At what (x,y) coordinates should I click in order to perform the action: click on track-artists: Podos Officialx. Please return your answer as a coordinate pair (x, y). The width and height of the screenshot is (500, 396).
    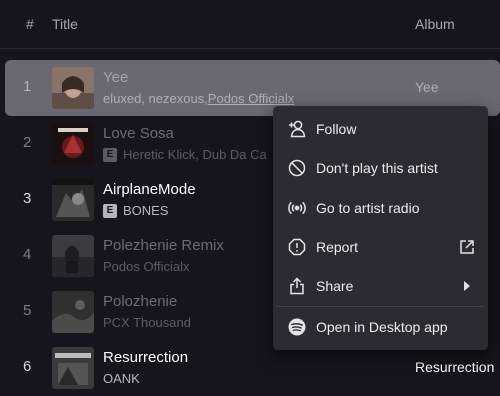
    Looking at the image, I should click on (146, 266).